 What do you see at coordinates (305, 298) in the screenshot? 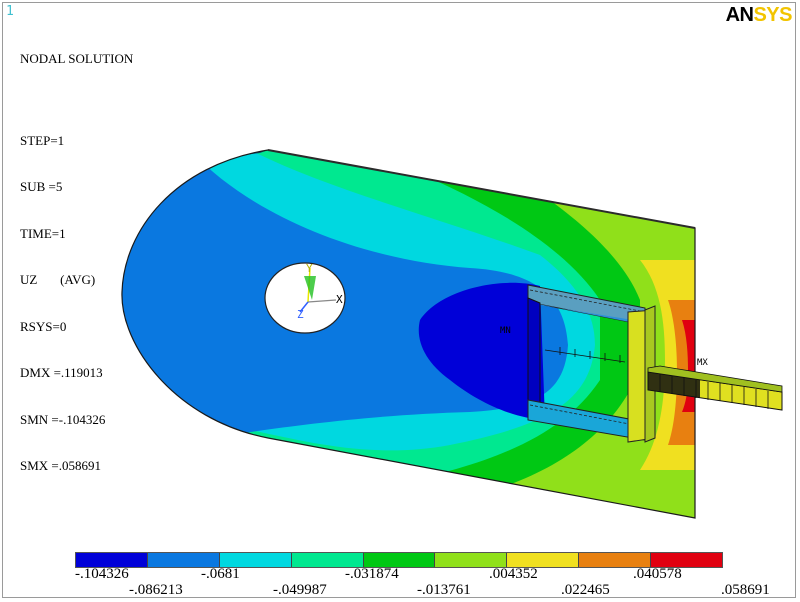
I see `center-hole` at bounding box center [305, 298].